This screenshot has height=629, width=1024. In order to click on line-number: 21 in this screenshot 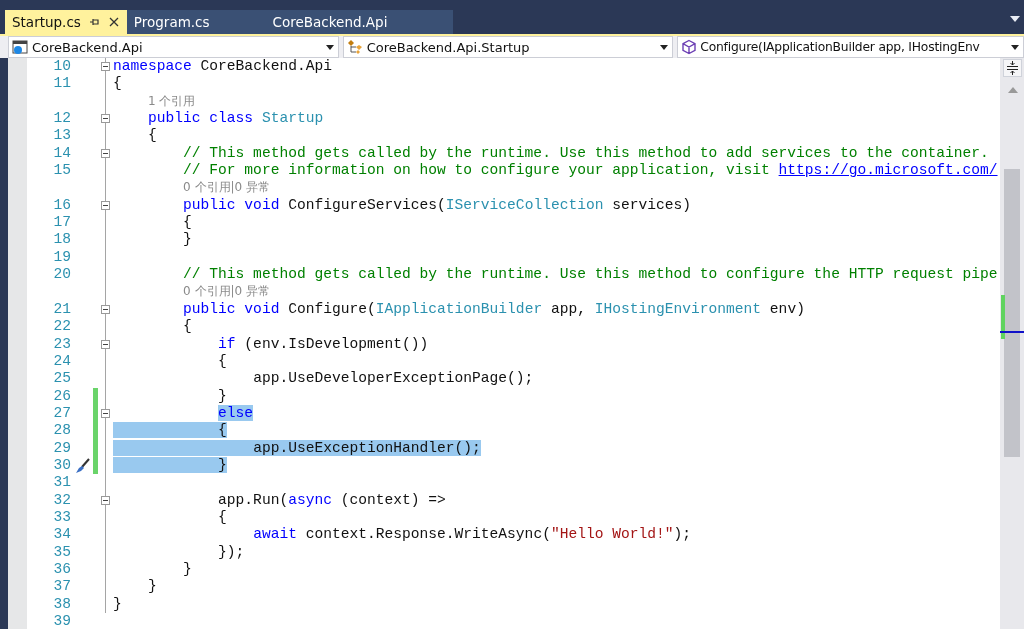, I will do `click(62, 308)`.